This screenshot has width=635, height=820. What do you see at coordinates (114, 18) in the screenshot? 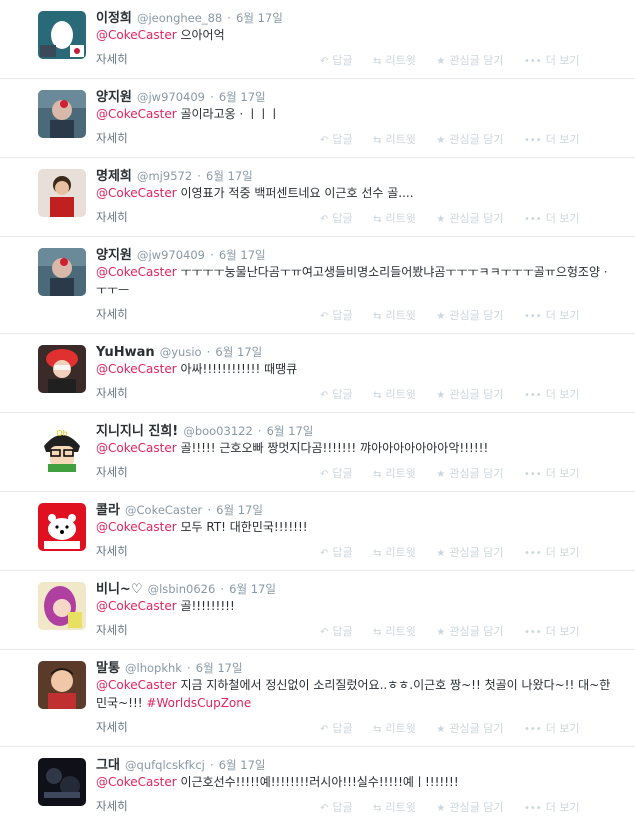
I see `user-name: 이정희` at bounding box center [114, 18].